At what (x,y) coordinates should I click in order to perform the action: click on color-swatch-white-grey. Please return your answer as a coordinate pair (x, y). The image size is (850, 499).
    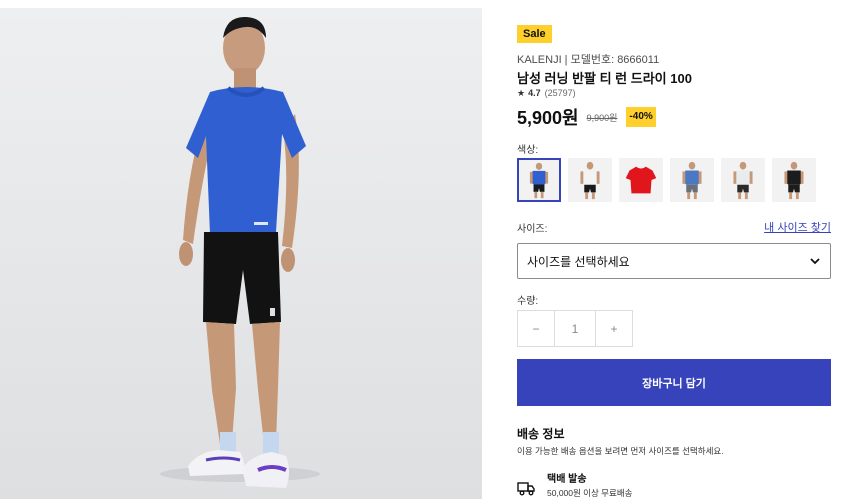
    Looking at the image, I should click on (743, 180).